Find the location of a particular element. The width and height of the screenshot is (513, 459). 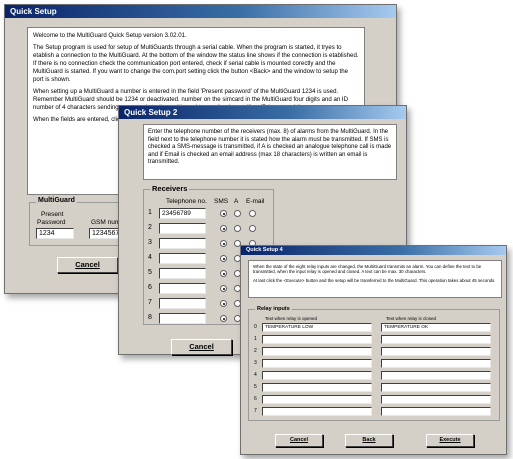

receiver-row-number: 3 is located at coordinates (150, 242).